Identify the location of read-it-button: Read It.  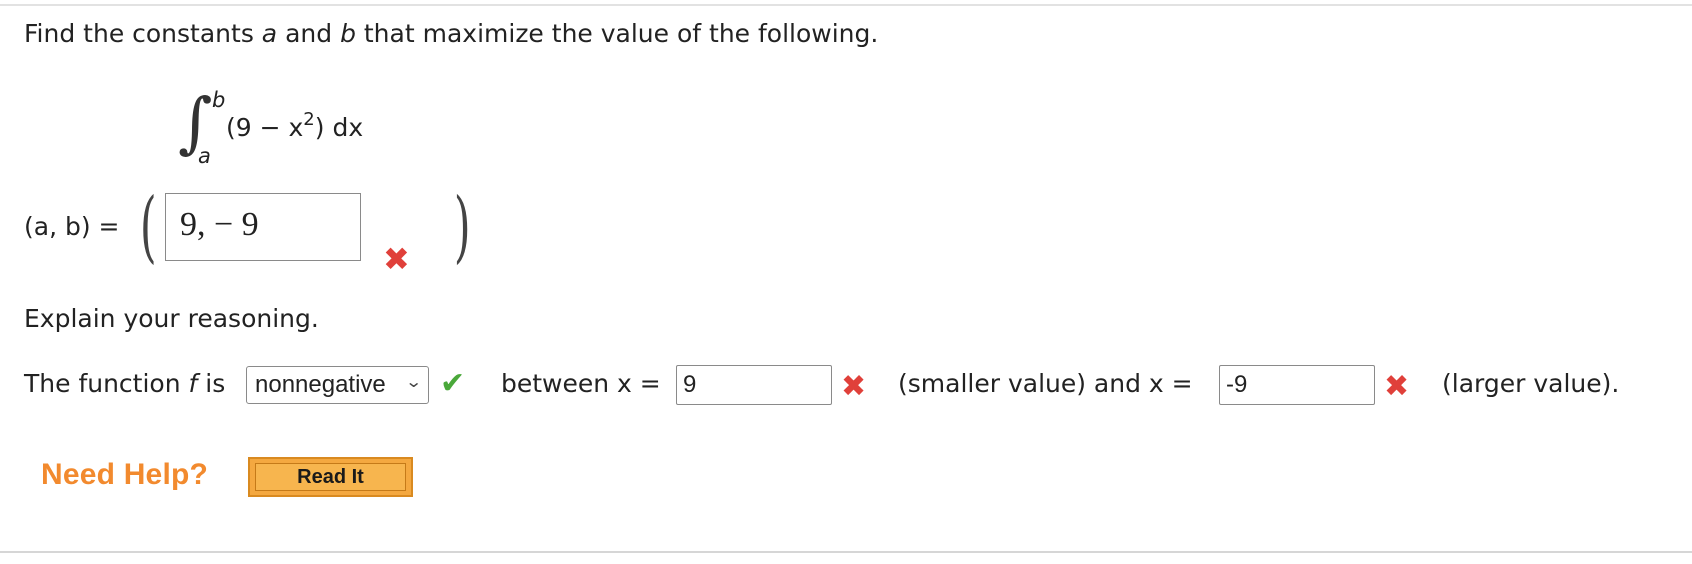
(330, 477).